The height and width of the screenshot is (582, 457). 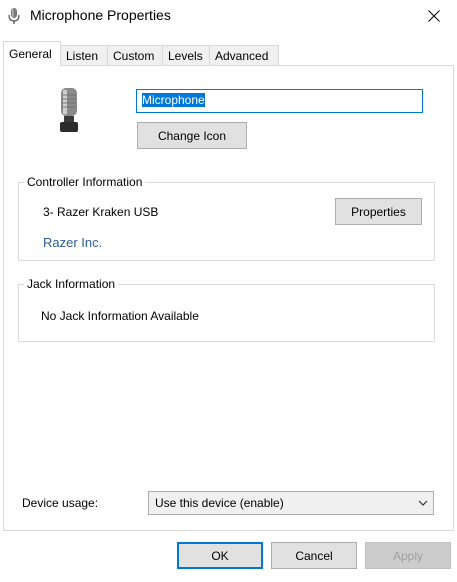 I want to click on change-icon-label: Change Icon, so click(x=192, y=135).